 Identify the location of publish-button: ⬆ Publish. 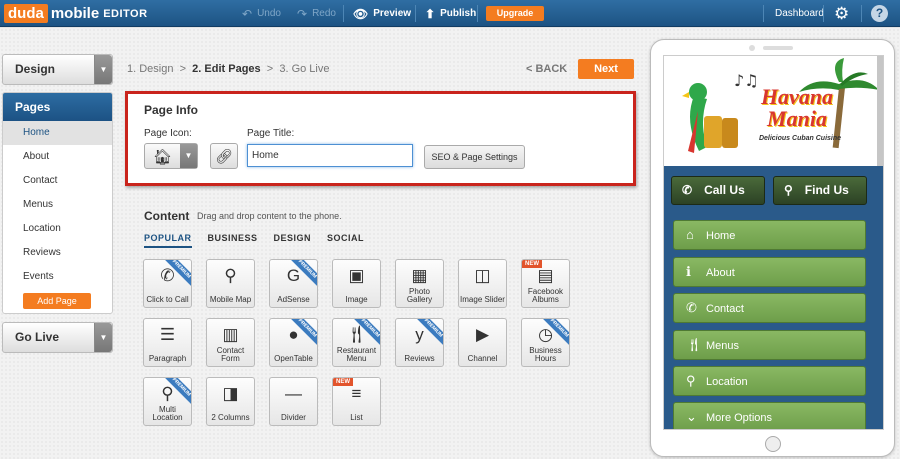
(450, 13).